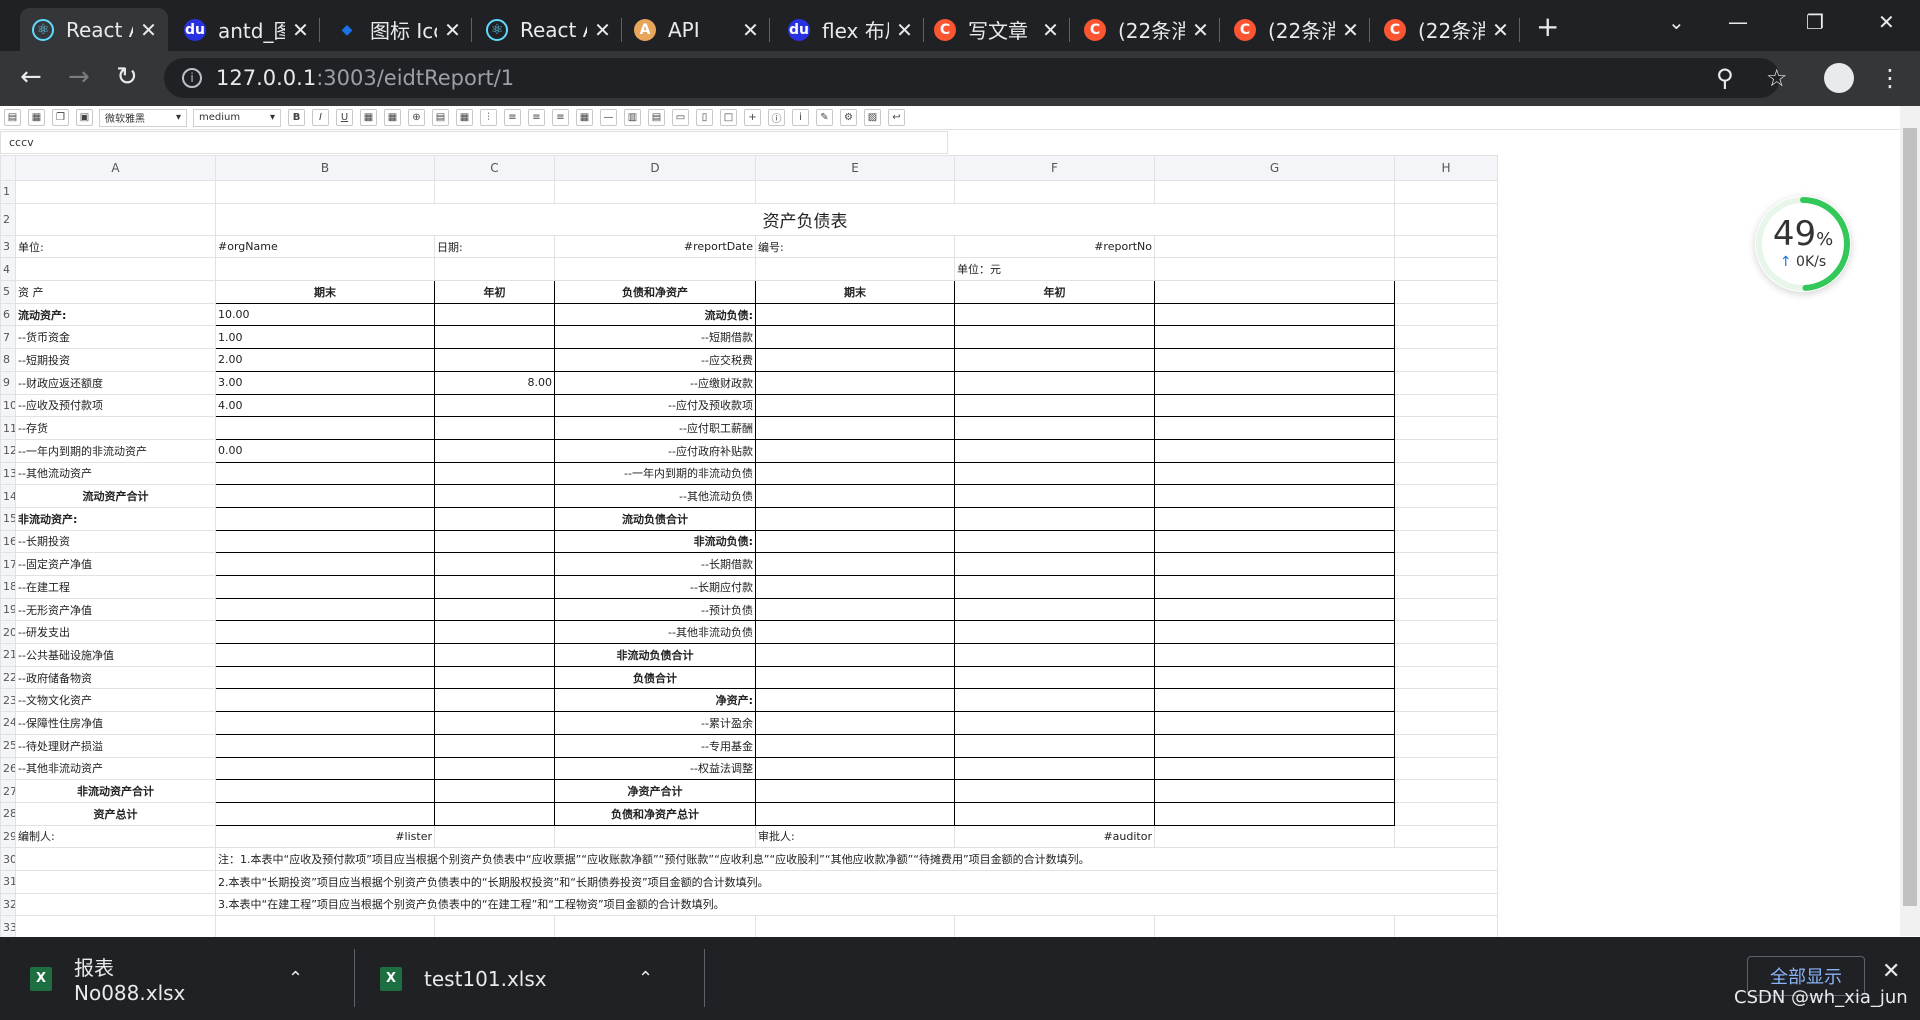 The image size is (1920, 1020). Describe the element at coordinates (115, 564) in the screenshot. I see `cell: --固定资产净值` at that location.